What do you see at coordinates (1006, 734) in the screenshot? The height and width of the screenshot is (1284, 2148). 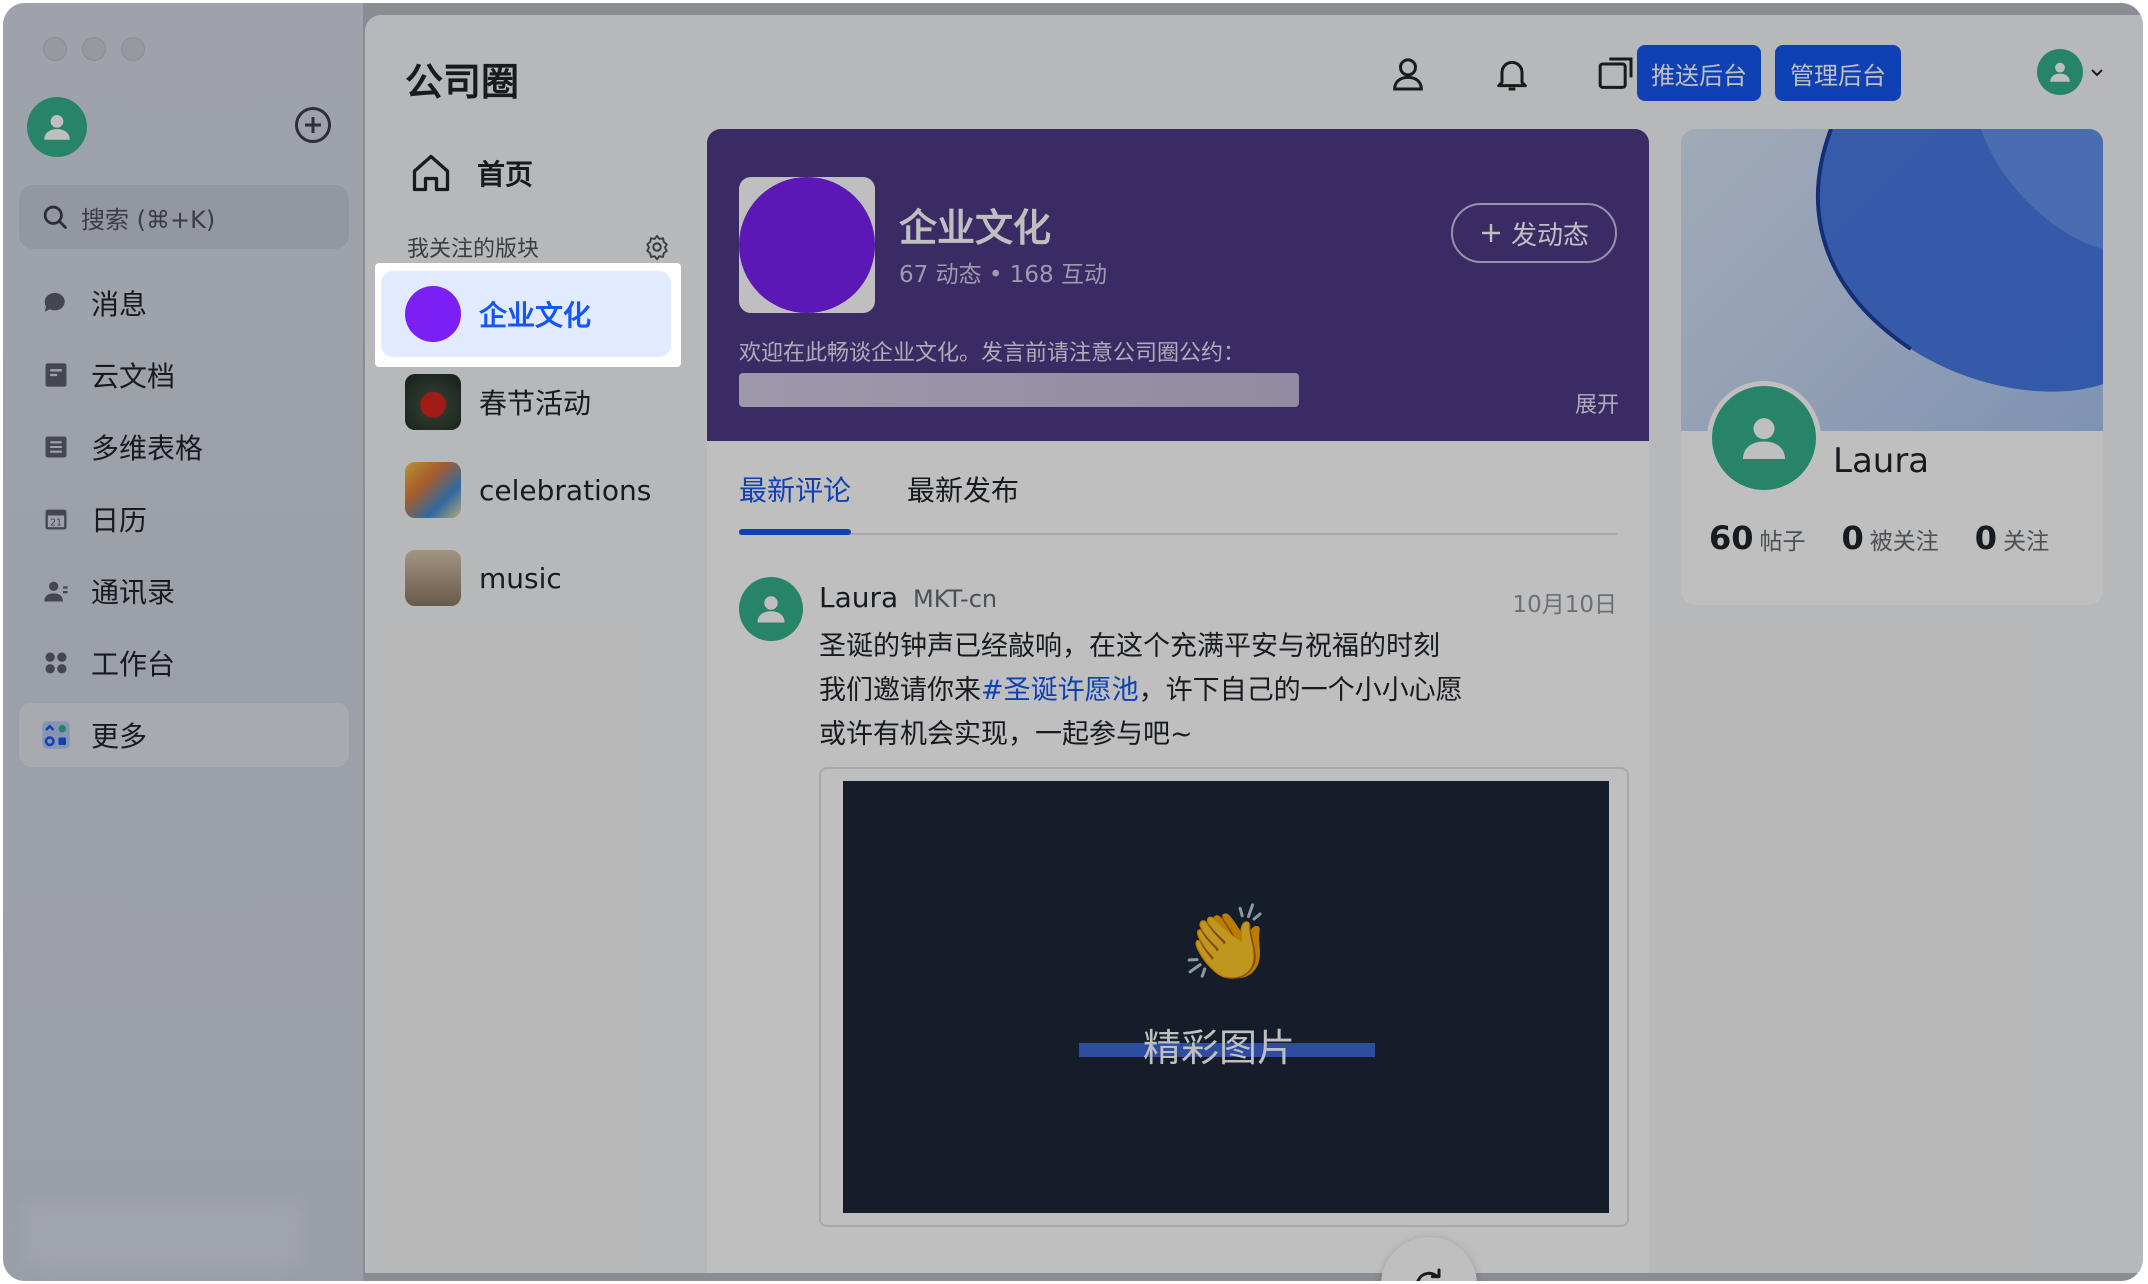 I see `post-line: 或许有机会实现，一起参与吧~` at bounding box center [1006, 734].